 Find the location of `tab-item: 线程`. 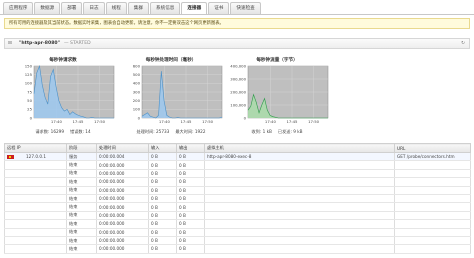

tab-item: 线程 is located at coordinates (116, 8).